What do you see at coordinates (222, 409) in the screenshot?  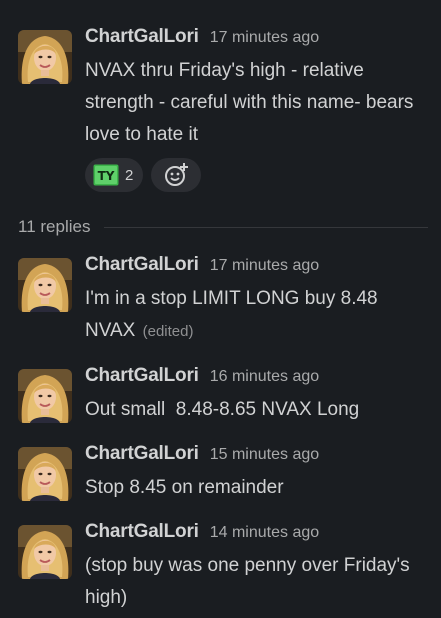 I see `message-text: Out small 8.48-8.65 NVAX Long` at bounding box center [222, 409].